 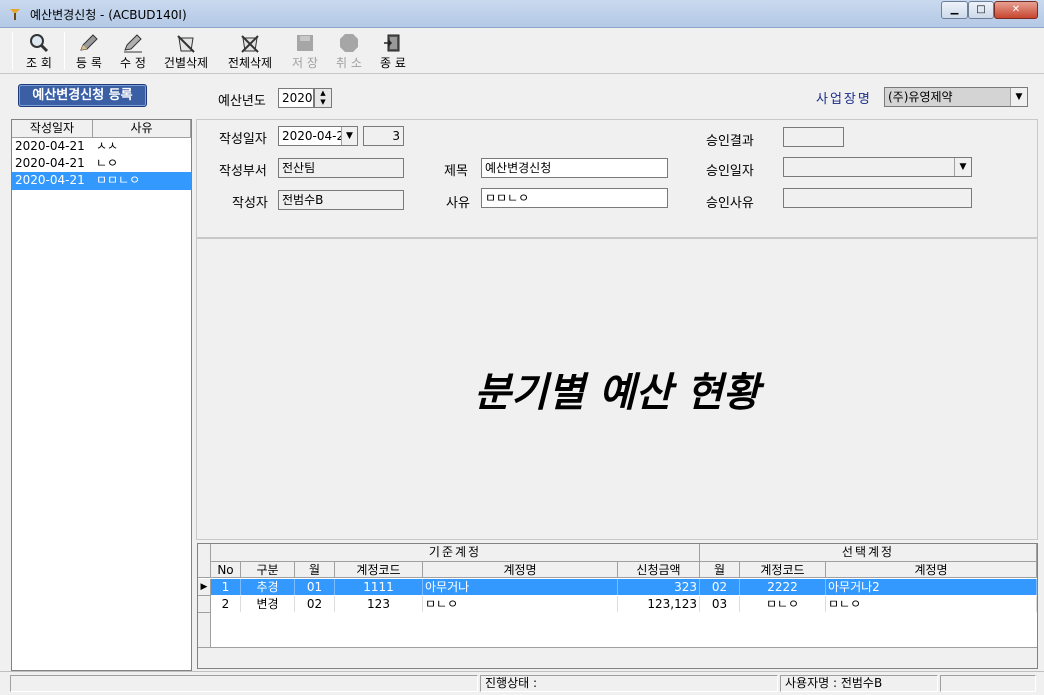 What do you see at coordinates (108, 15) in the screenshot?
I see `window-title: 예산변경신청 - (ACBUD140I)` at bounding box center [108, 15].